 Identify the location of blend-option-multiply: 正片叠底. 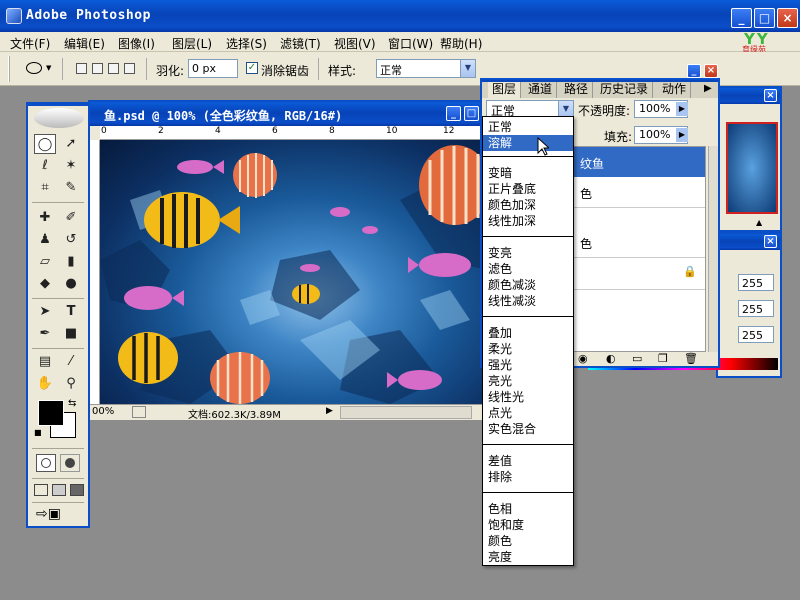
(528, 189).